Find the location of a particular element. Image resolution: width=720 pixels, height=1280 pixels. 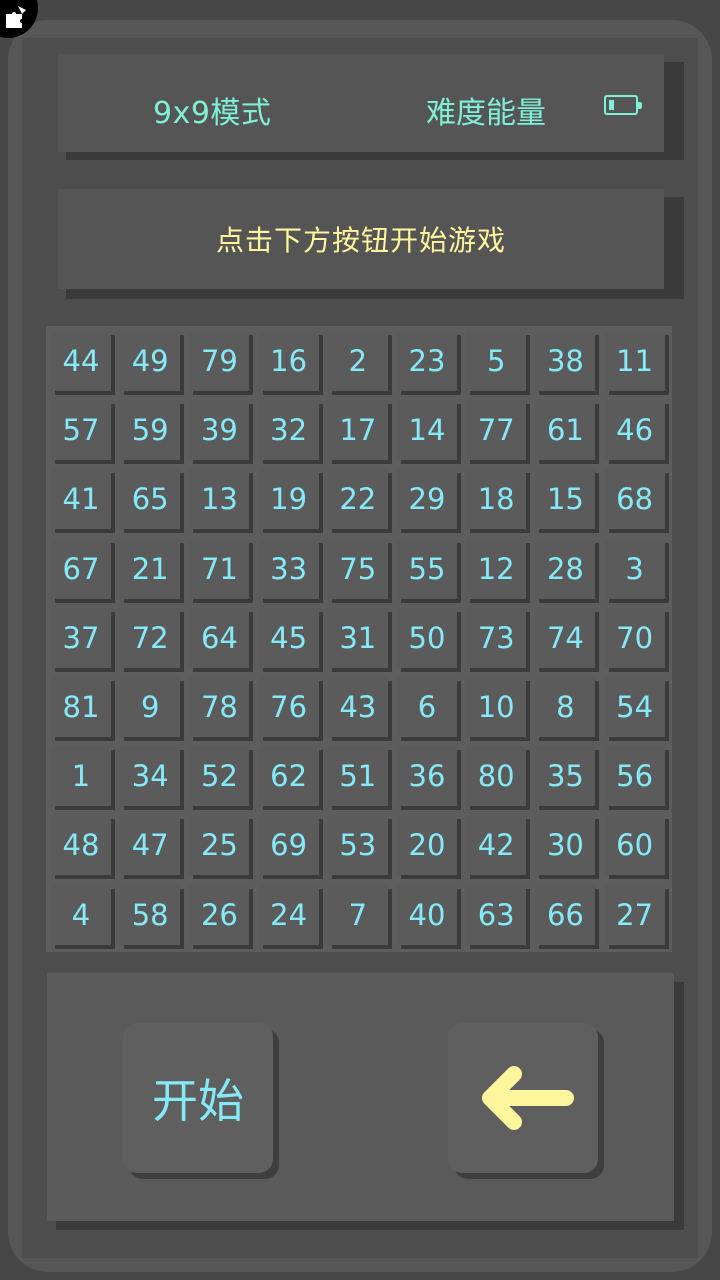

grid-tile: 4 is located at coordinates (81, 914).